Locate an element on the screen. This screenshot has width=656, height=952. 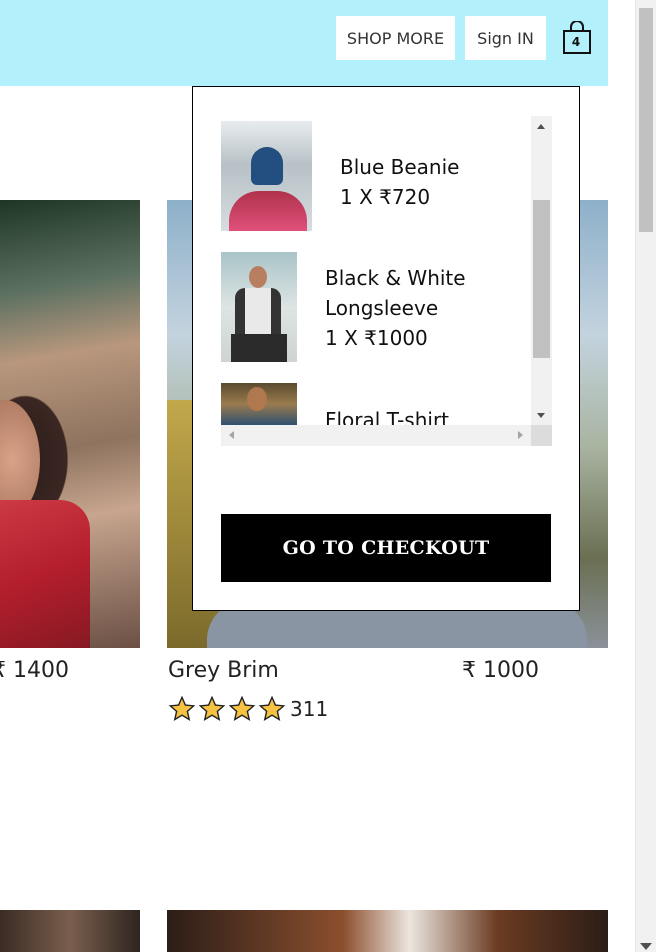
cart-item: Floral T-shirt is located at coordinates (376, 404).